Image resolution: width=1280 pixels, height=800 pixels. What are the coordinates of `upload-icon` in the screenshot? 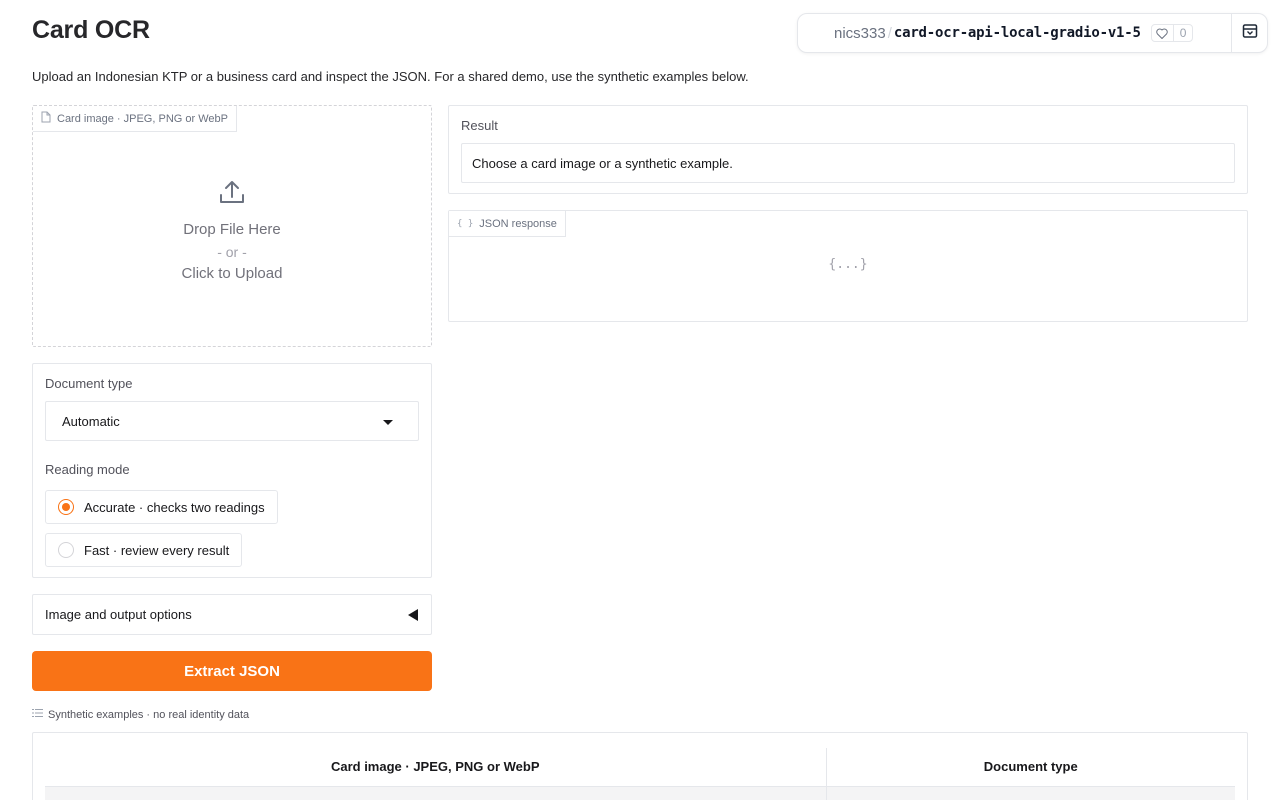 It's located at (232, 194).